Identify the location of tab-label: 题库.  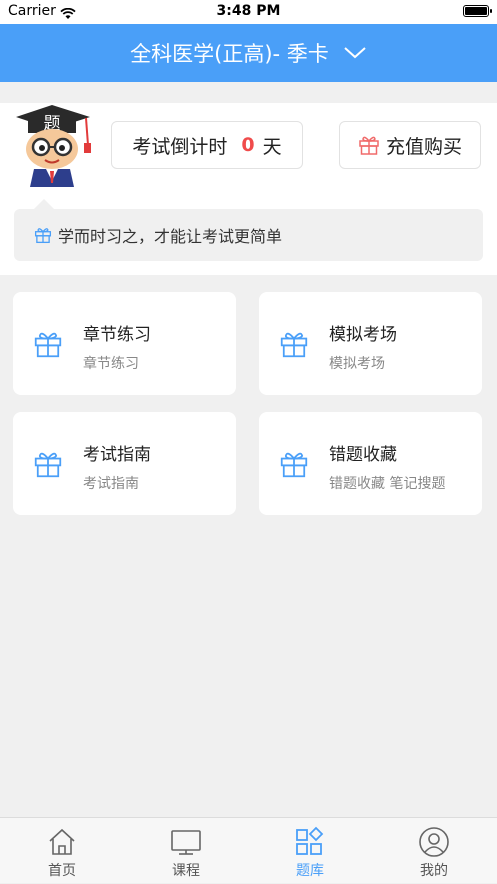
(310, 871).